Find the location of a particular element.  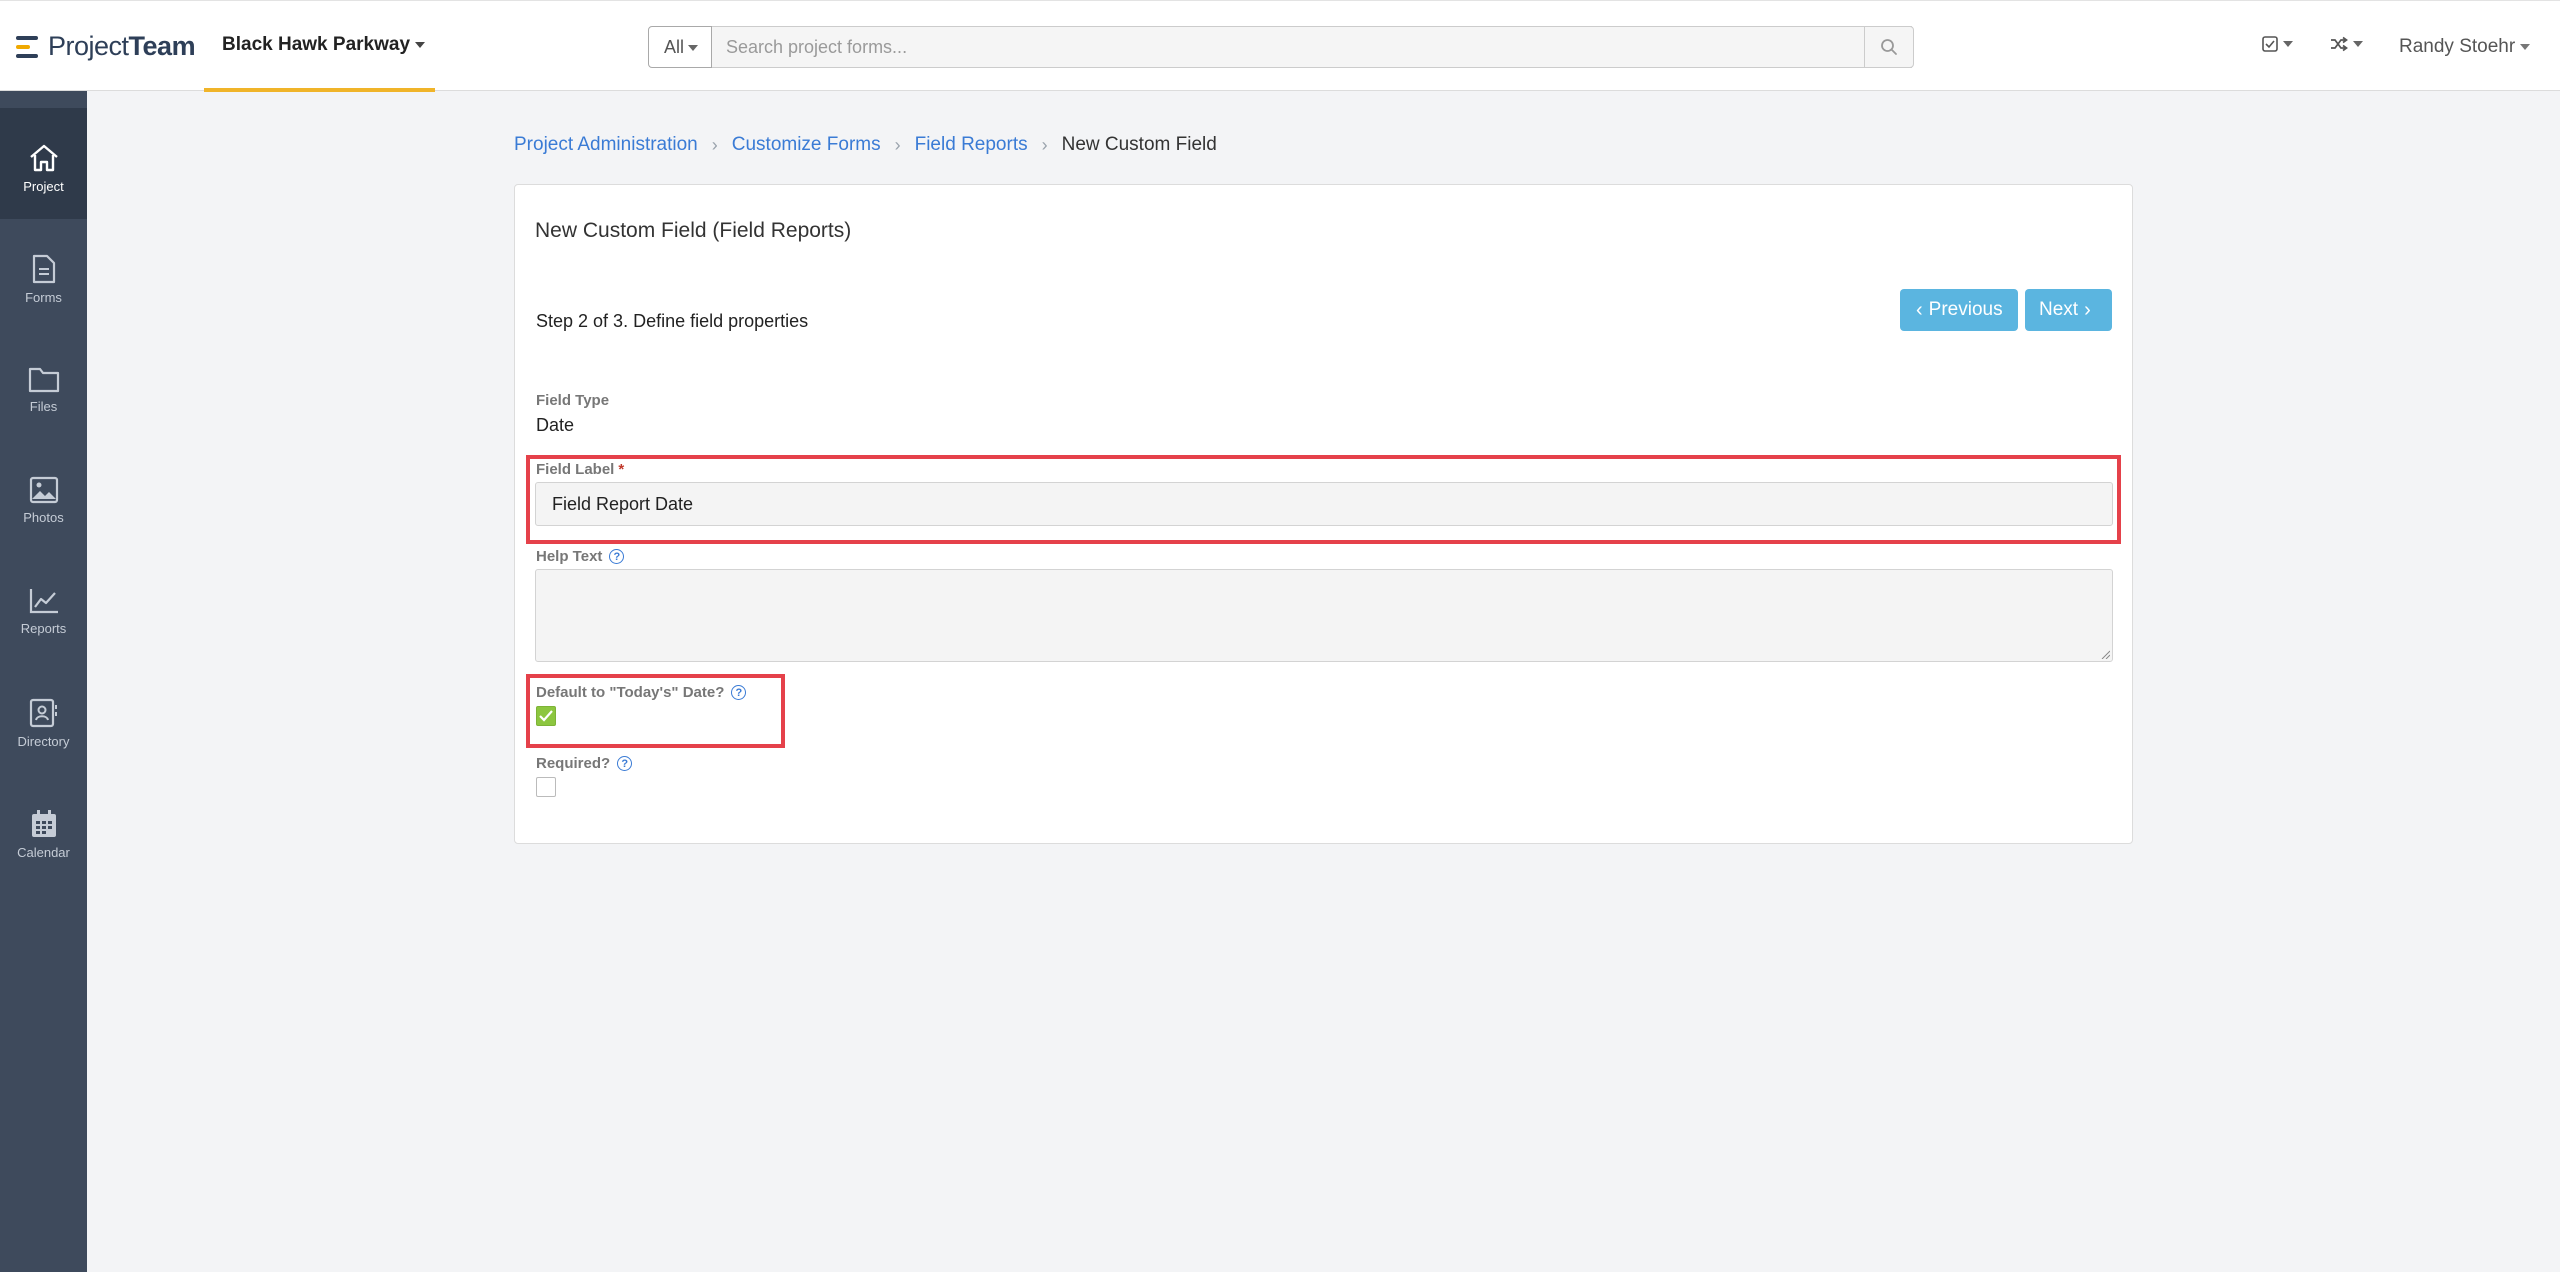

sidebar-item-project: Project is located at coordinates (43, 163).